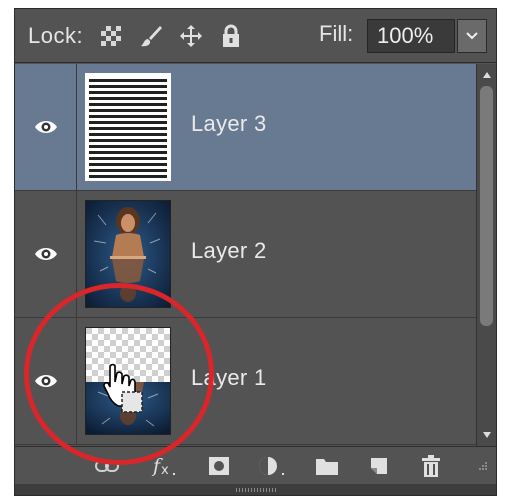 The height and width of the screenshot is (504, 505). What do you see at coordinates (228, 124) in the screenshot?
I see `layer-name: Layer 3` at bounding box center [228, 124].